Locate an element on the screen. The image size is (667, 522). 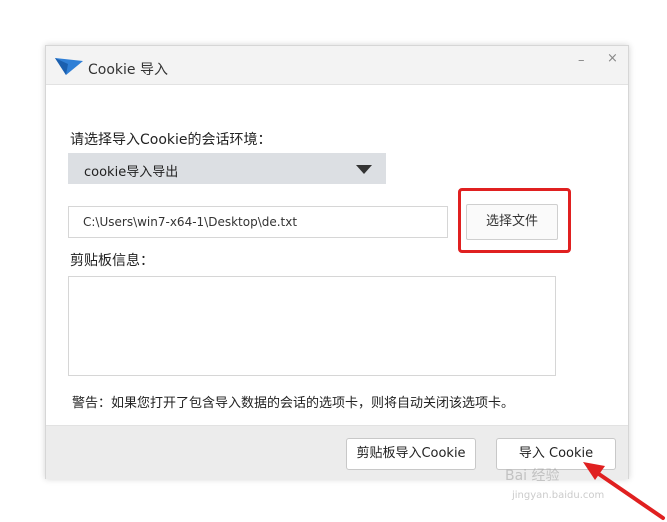
clipboard-import-button: 剪贴板导入Cookie is located at coordinates (411, 454).